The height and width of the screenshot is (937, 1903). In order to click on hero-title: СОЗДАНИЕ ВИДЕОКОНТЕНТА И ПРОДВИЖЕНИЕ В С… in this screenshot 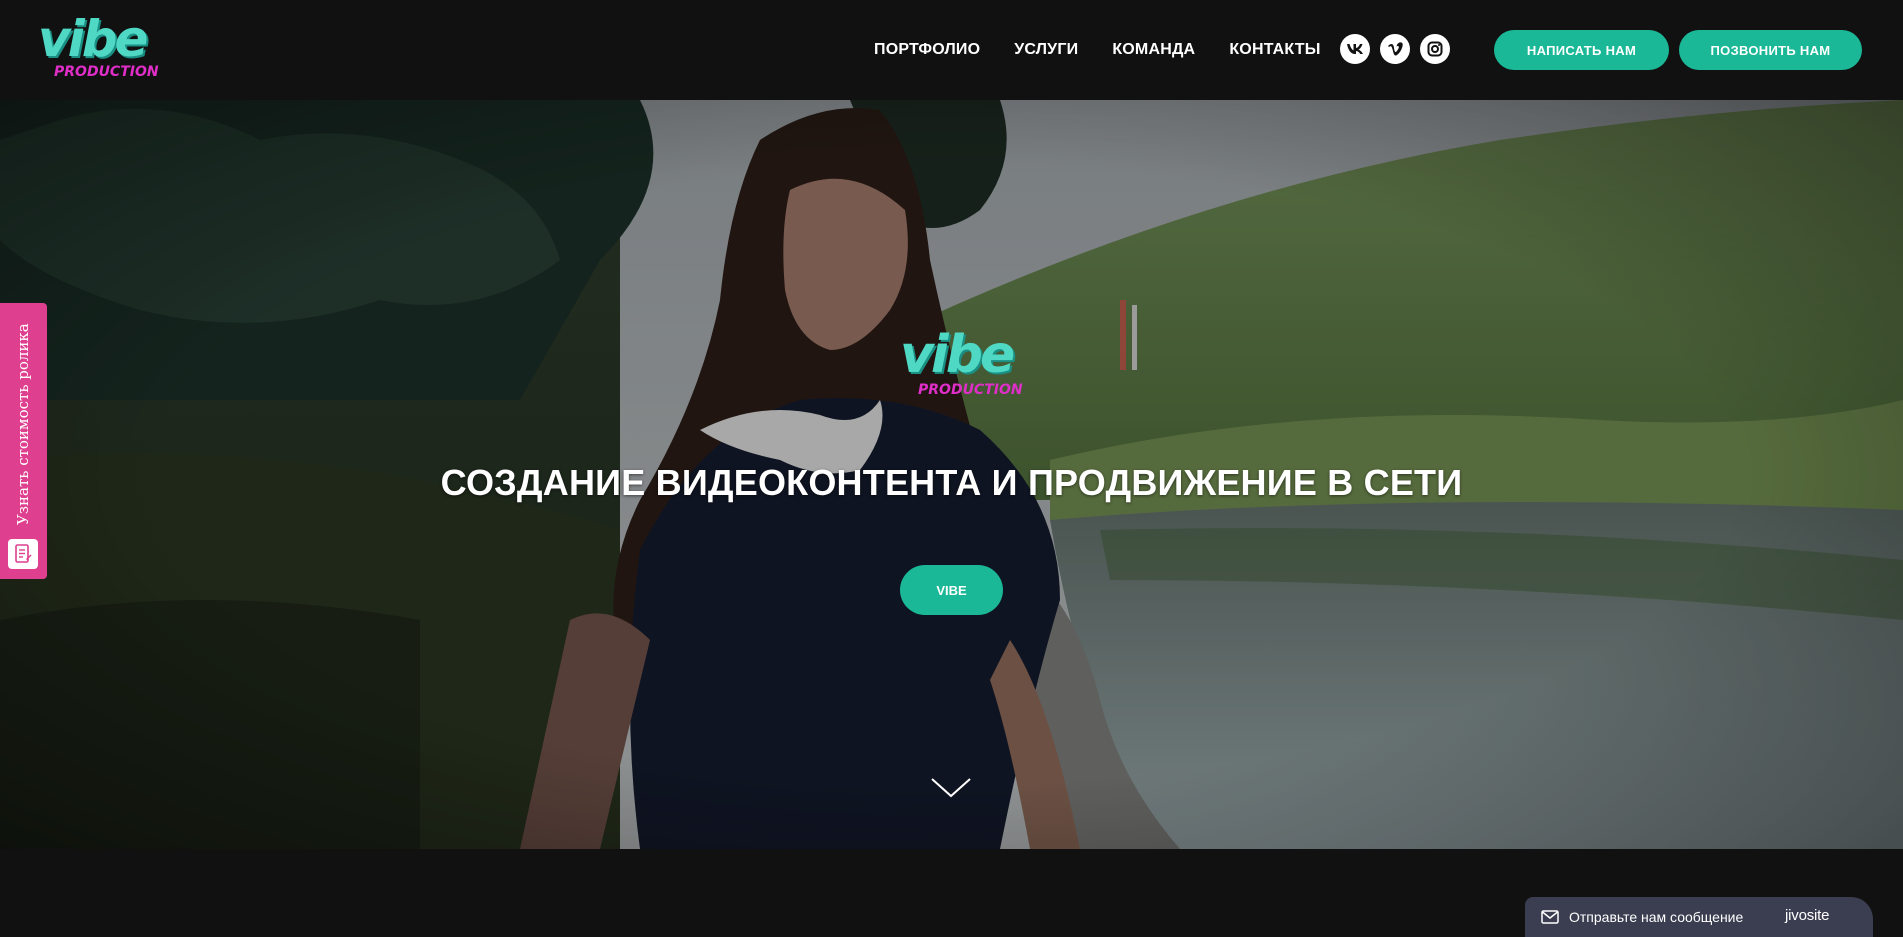, I will do `click(951, 482)`.